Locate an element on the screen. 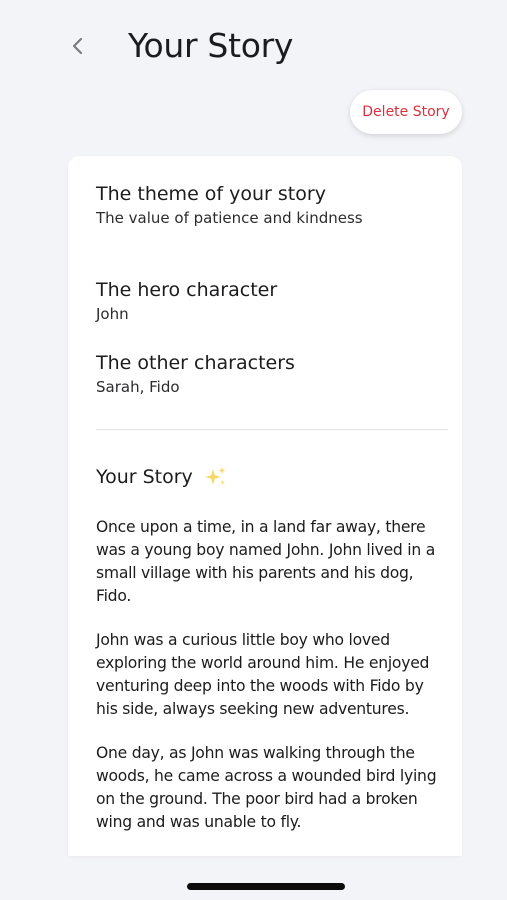 The width and height of the screenshot is (507, 900). divider is located at coordinates (272, 429).